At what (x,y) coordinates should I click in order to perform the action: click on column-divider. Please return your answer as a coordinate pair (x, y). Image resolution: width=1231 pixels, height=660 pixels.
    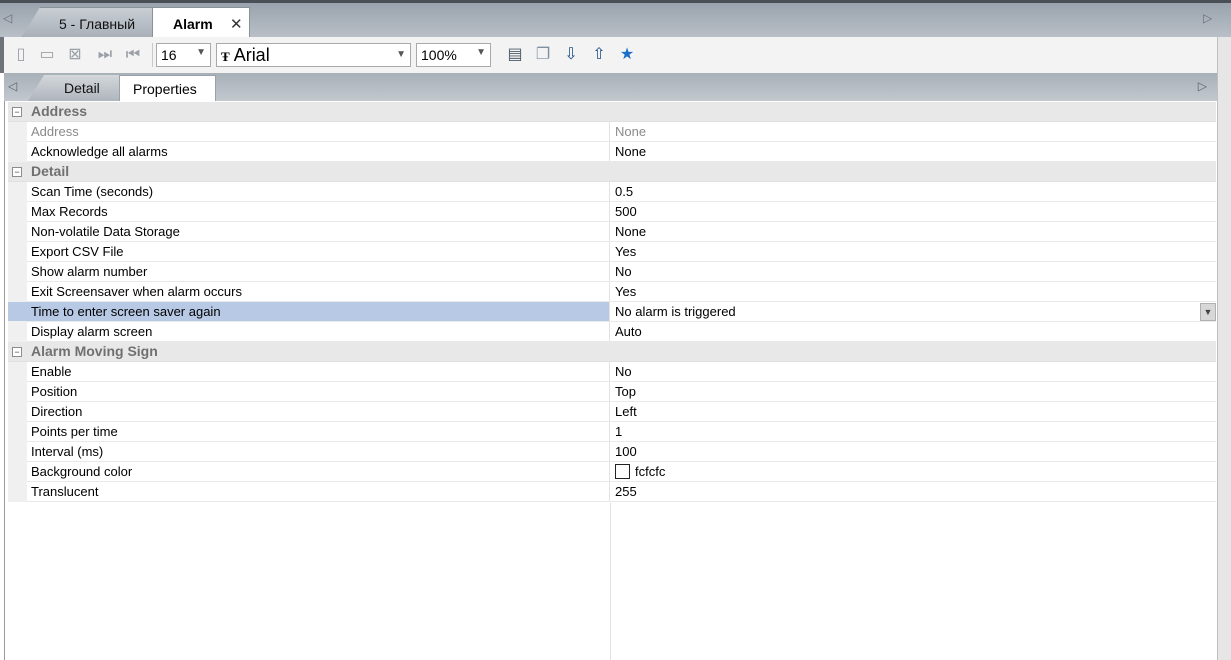
    Looking at the image, I should click on (610, 581).